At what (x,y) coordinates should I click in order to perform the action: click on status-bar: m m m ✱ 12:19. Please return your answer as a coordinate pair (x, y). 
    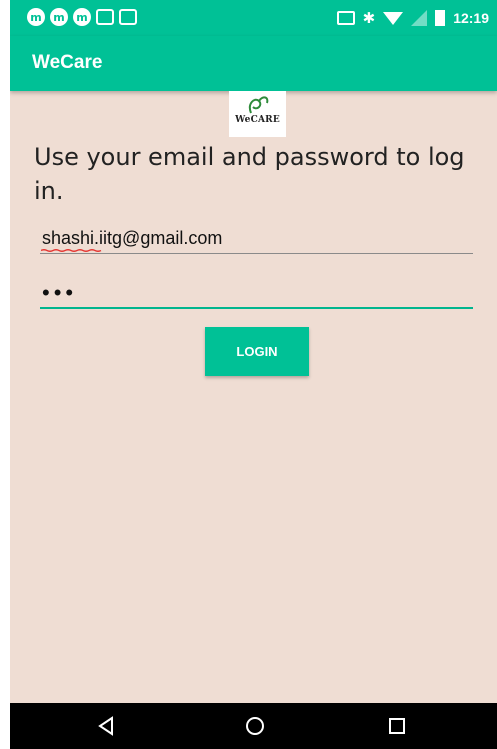
    Looking at the image, I should click on (253, 18).